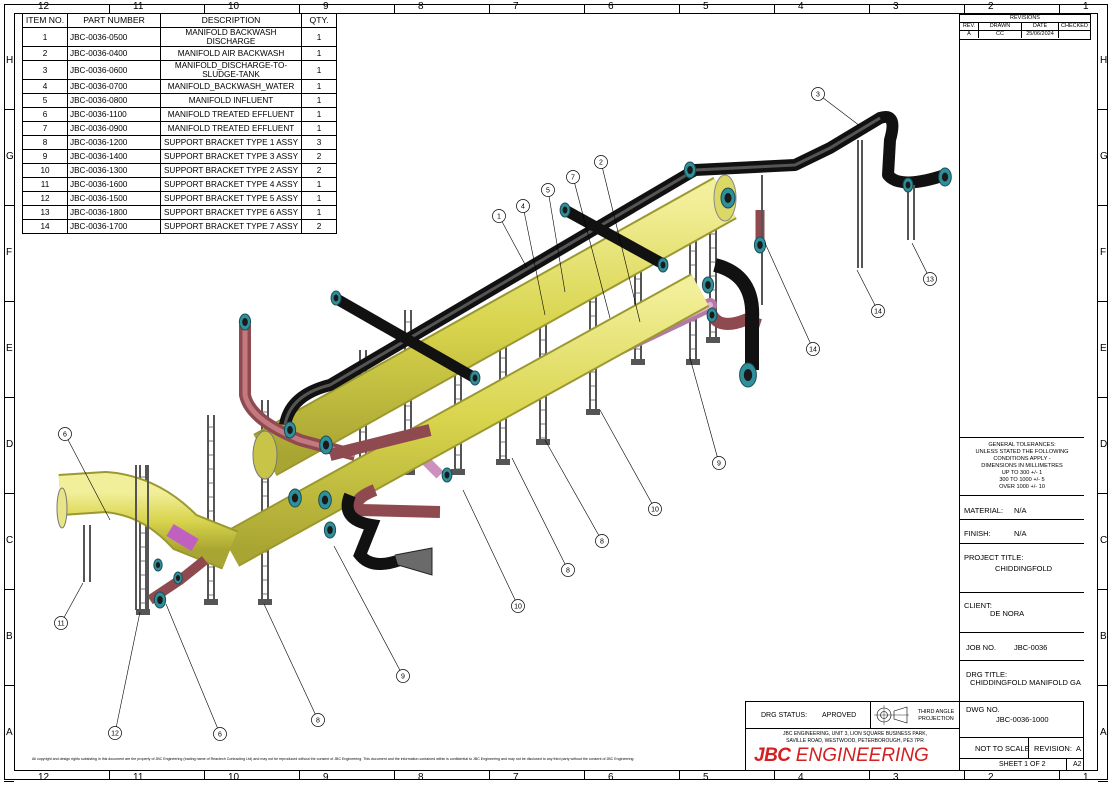 The width and height of the screenshot is (1112, 785). I want to click on balloon-number: 1, so click(499, 217).